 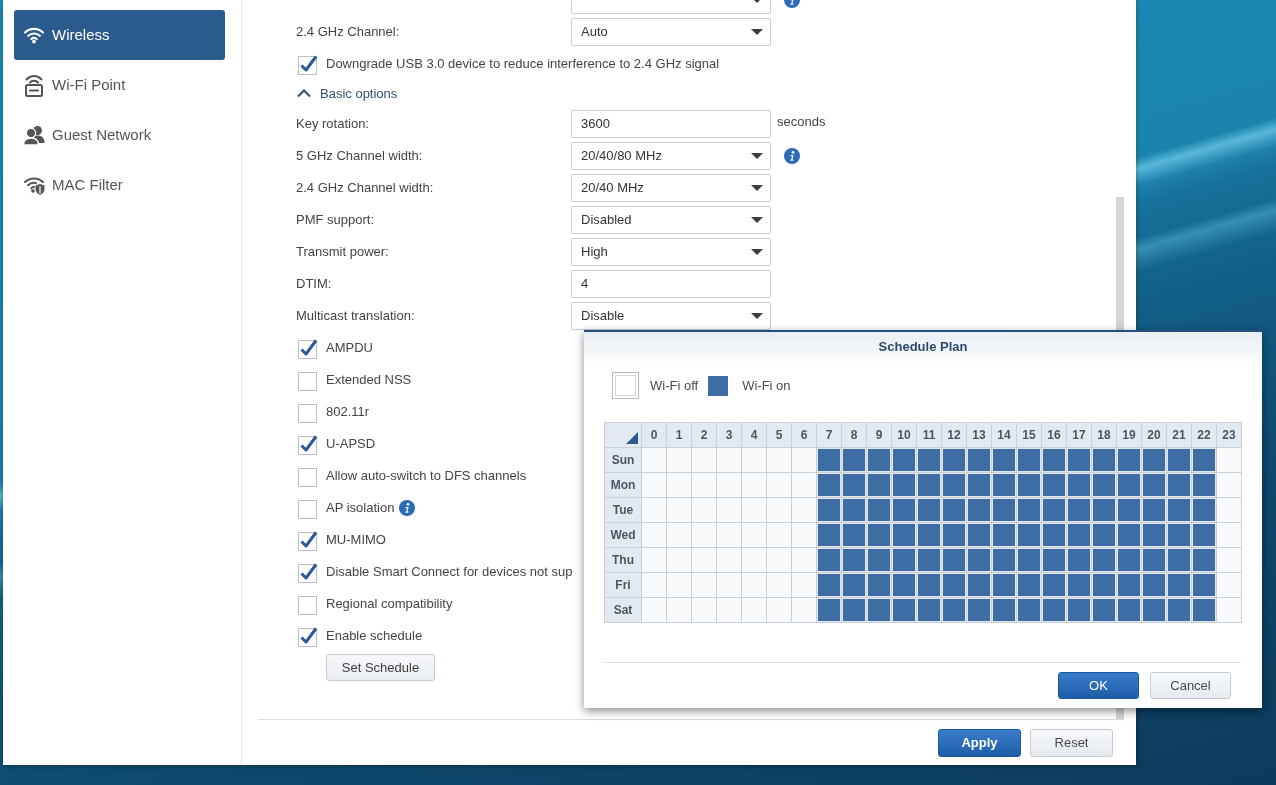 I want to click on sidebar-item: Guest Network, so click(x=119, y=135).